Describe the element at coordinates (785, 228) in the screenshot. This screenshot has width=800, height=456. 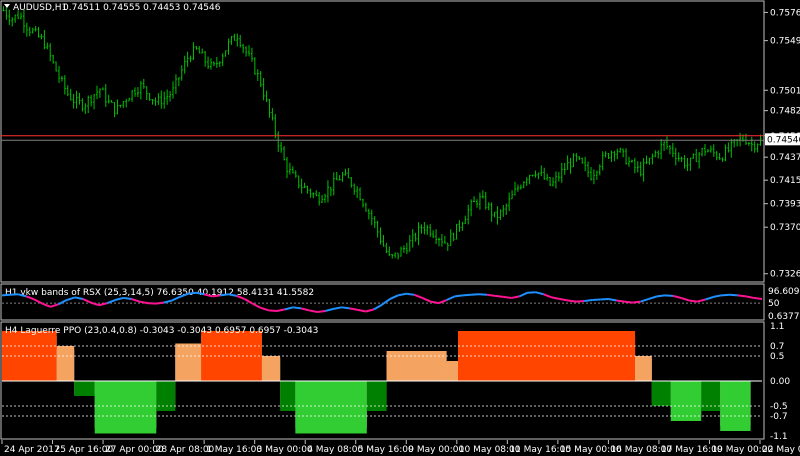
I see `price-tick-label: 0.73705` at that location.